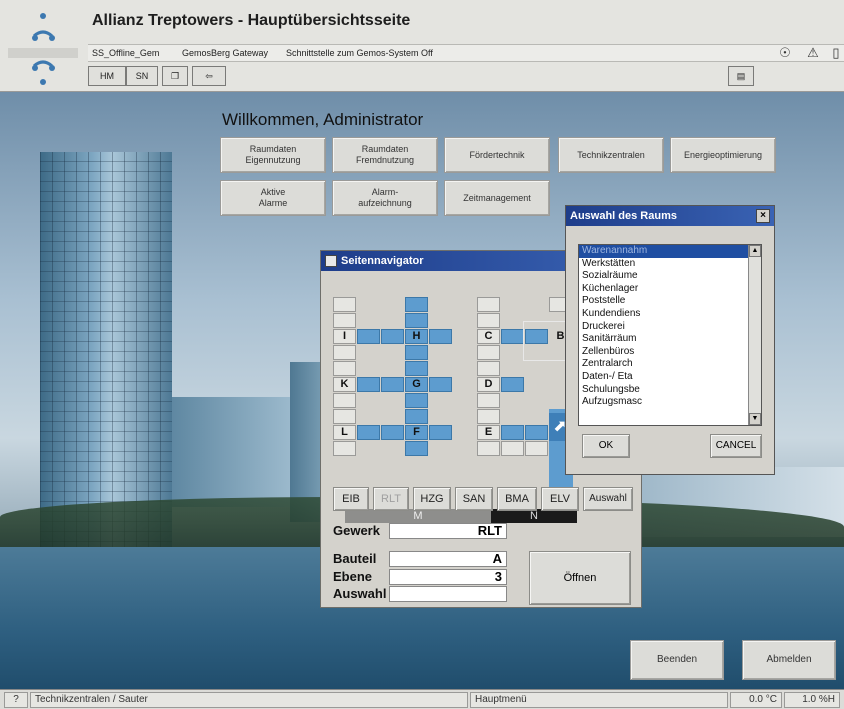 The image size is (844, 709). What do you see at coordinates (670, 289) in the screenshot?
I see `list-item: Küchenlager` at bounding box center [670, 289].